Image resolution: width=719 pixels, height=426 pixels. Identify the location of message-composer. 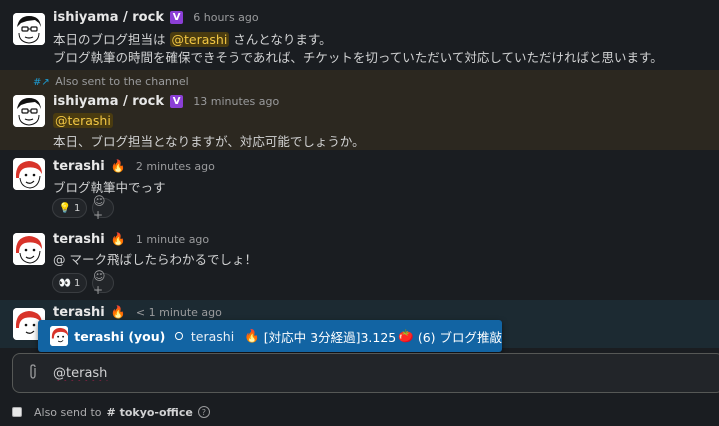
(365, 373).